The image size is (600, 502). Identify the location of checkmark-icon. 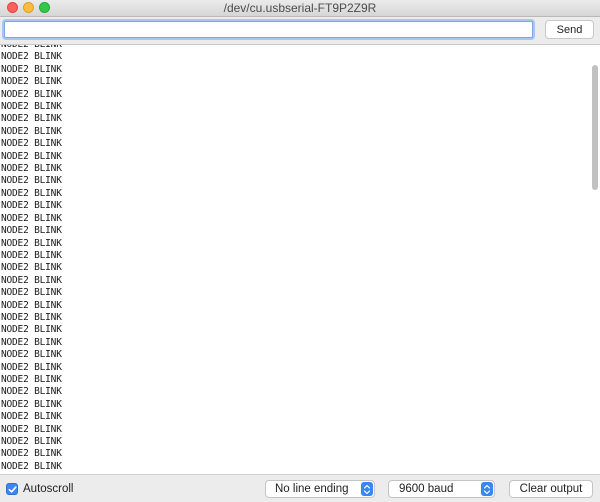
(12, 489).